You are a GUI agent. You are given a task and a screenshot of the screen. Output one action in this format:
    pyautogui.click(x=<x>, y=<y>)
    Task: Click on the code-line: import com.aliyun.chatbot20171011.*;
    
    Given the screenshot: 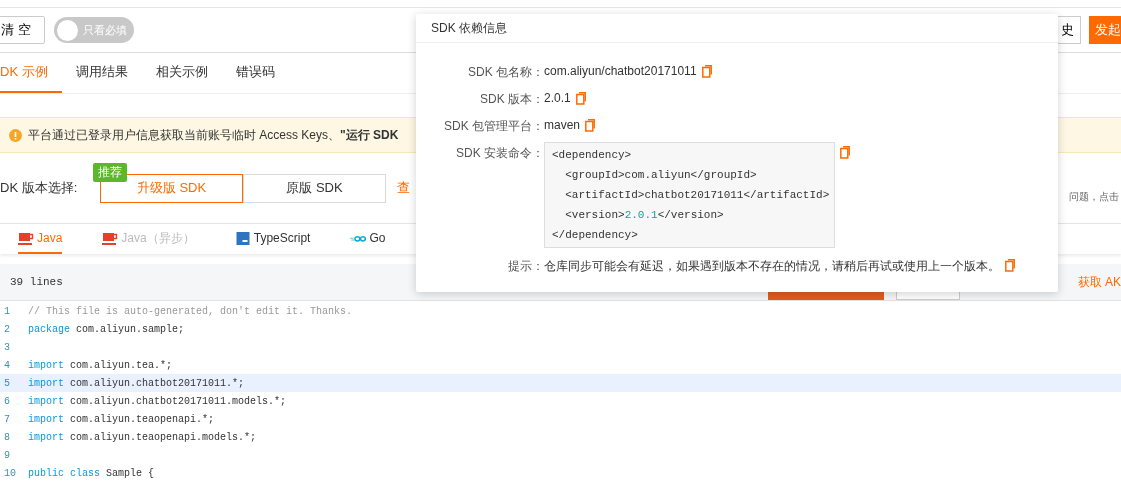 What is the action you would take?
    pyautogui.click(x=136, y=383)
    